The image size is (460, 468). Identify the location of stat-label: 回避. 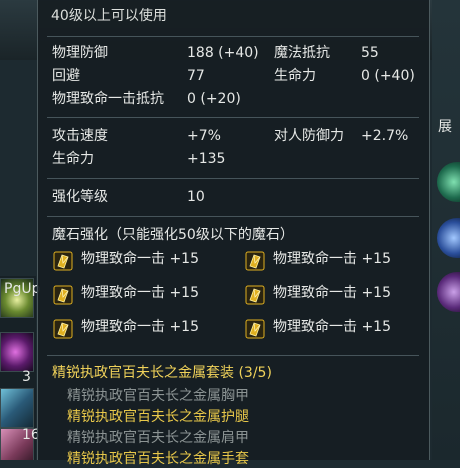
(66, 76).